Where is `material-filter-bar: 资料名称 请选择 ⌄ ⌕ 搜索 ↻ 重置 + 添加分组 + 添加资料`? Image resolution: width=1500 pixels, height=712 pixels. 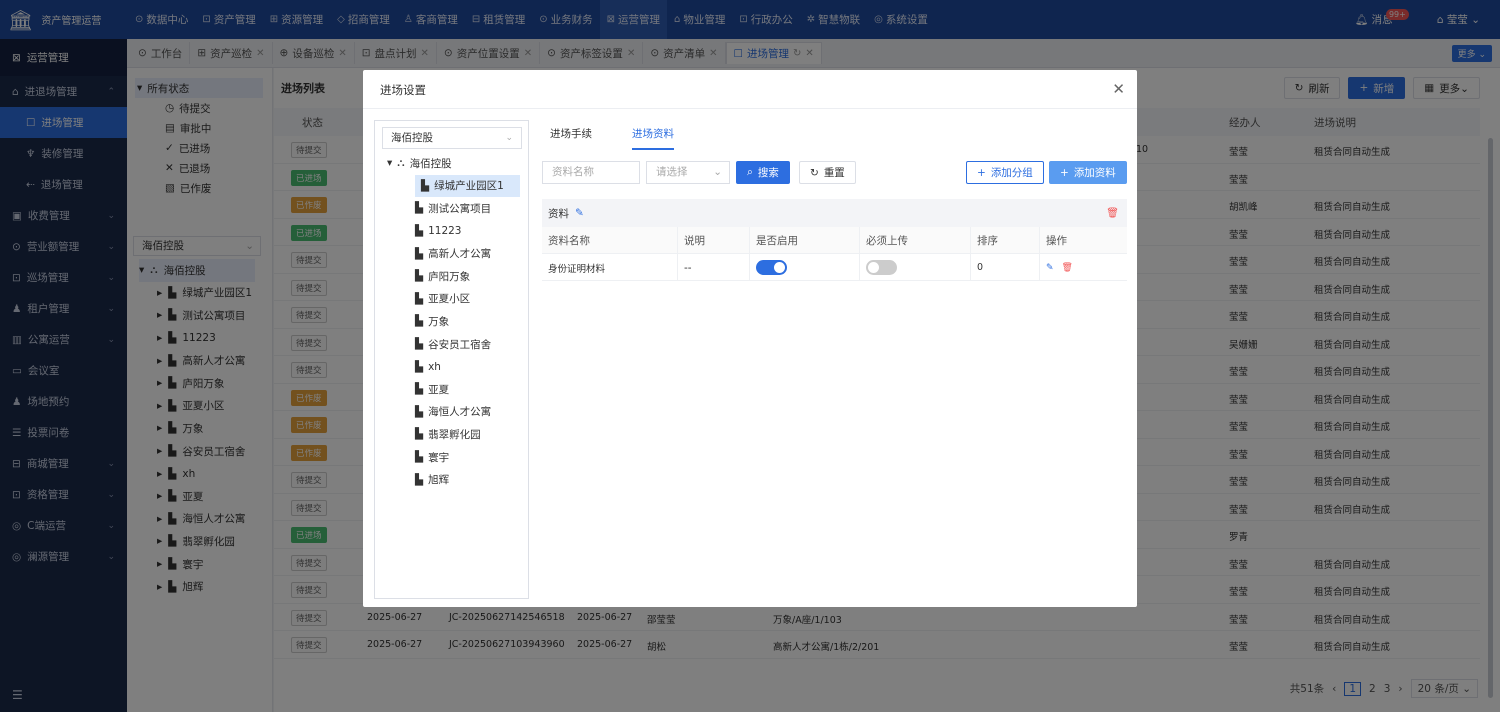
material-filter-bar: 资料名称 请选择 ⌄ ⌕ 搜索 ↻ 重置 + 添加分组 + 添加资料 is located at coordinates (834, 172).